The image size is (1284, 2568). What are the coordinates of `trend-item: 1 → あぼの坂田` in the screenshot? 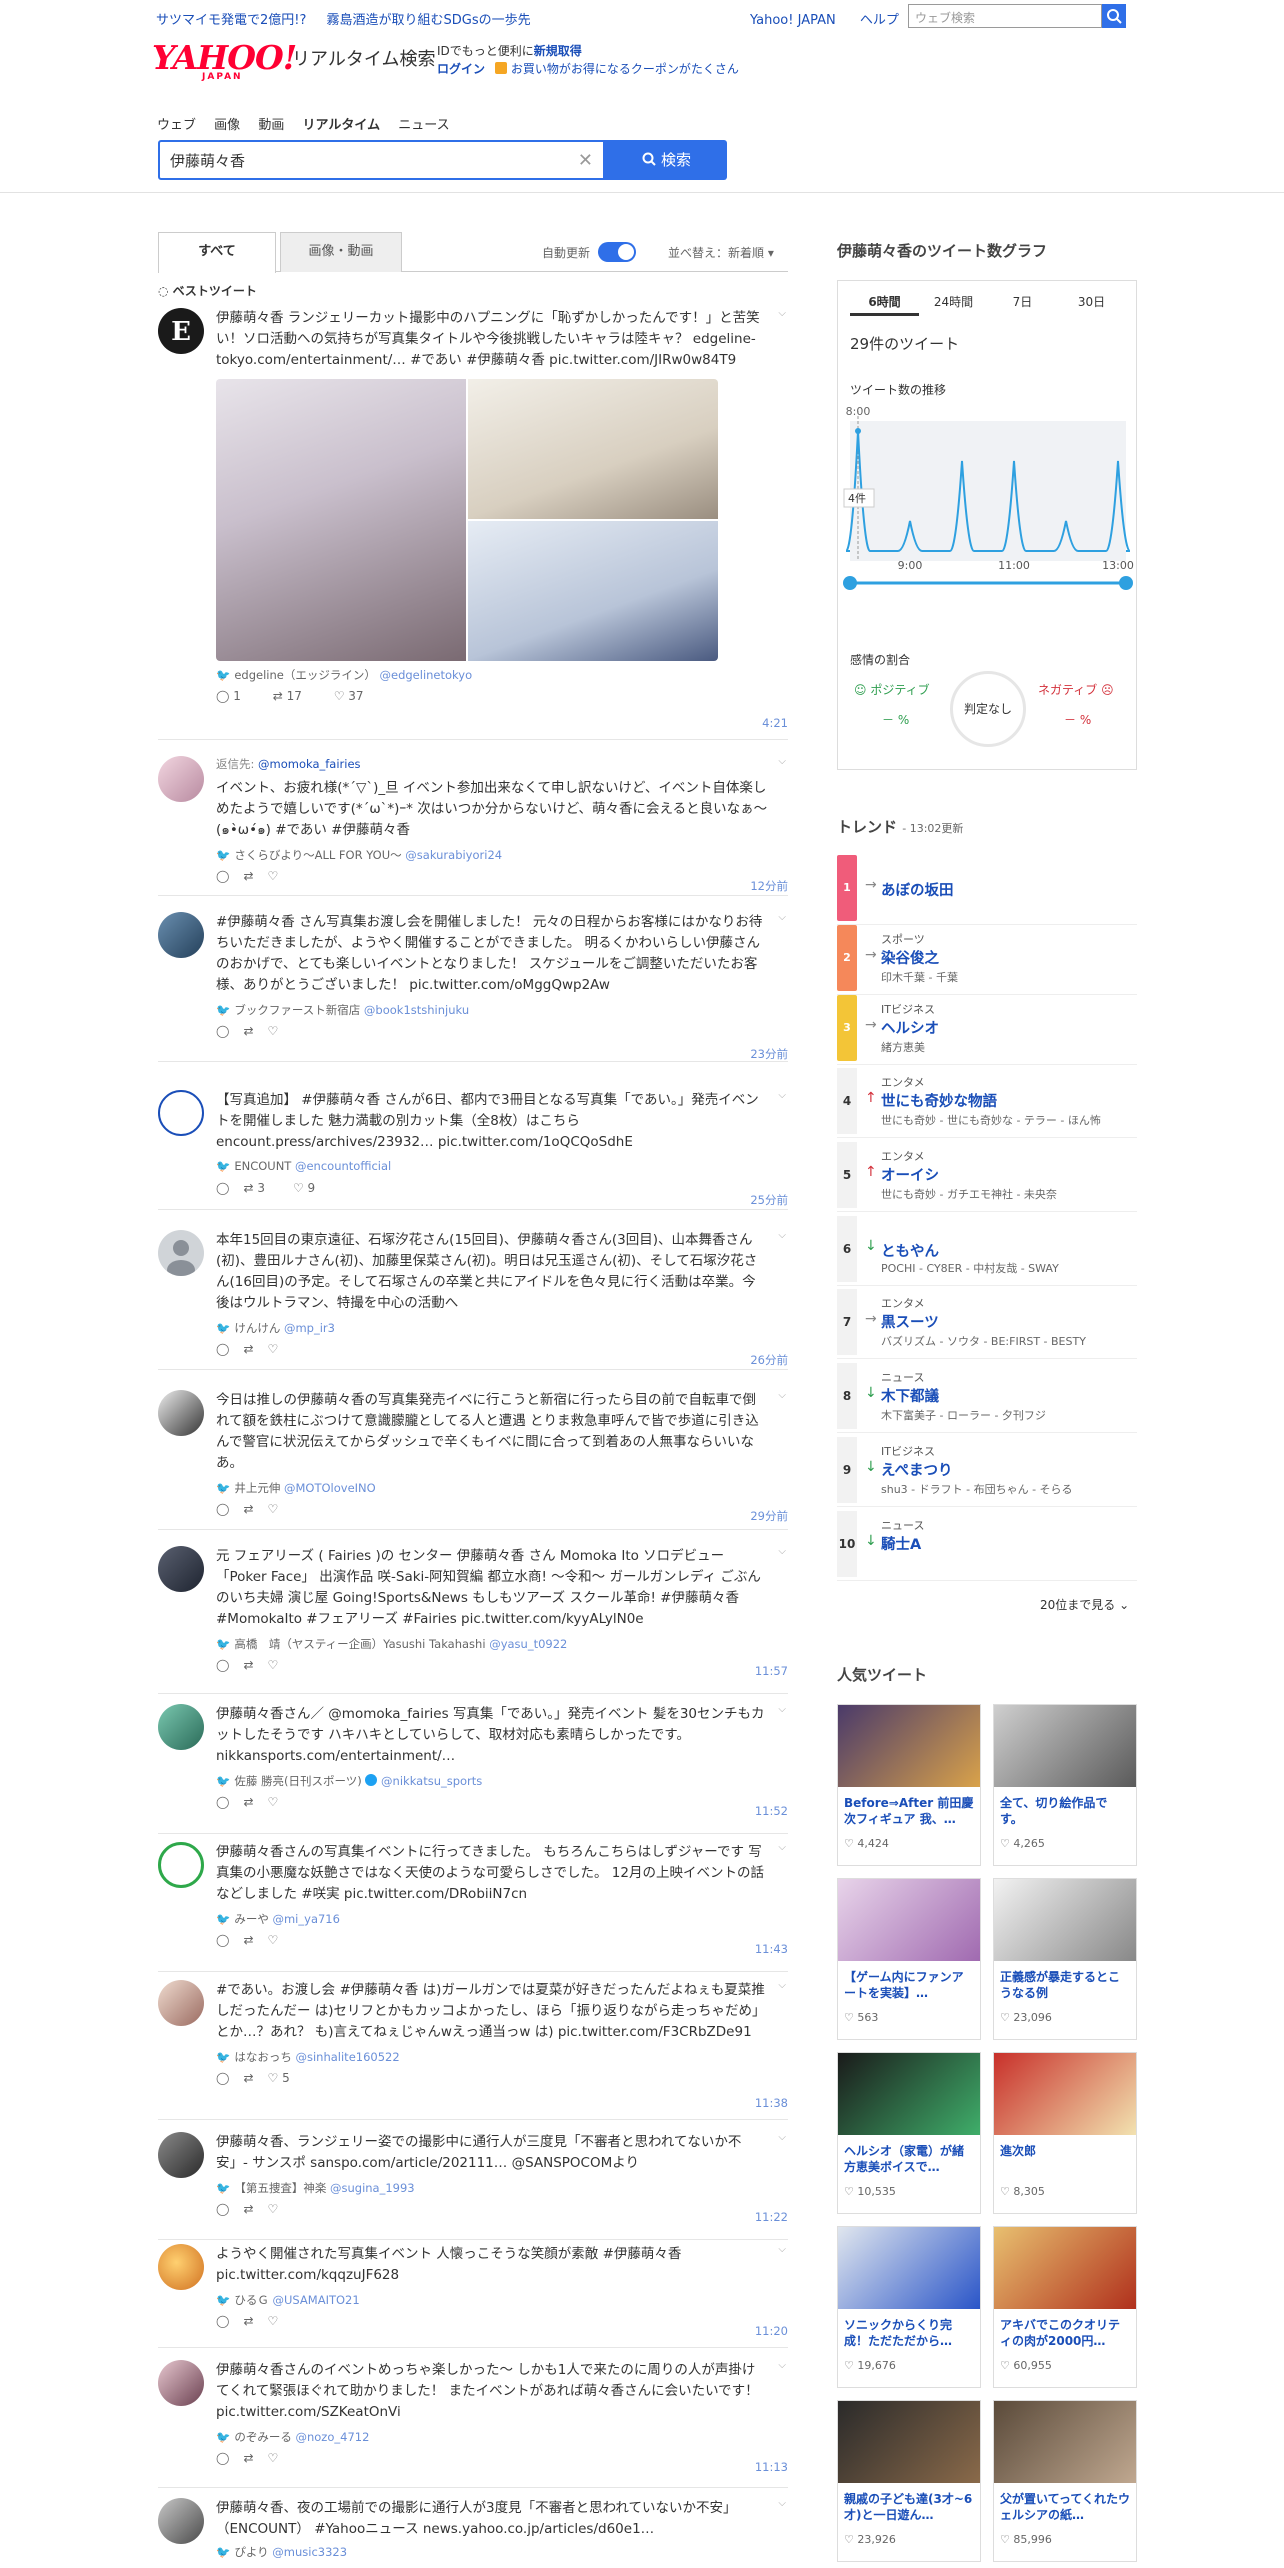 It's located at (987, 890).